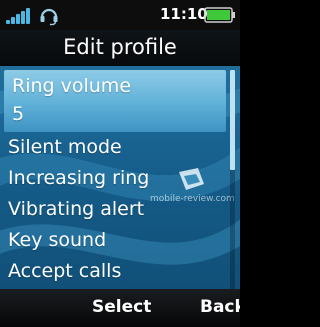 This screenshot has height=327, width=320. What do you see at coordinates (191, 179) in the screenshot?
I see `watermark-logo-icon` at bounding box center [191, 179].